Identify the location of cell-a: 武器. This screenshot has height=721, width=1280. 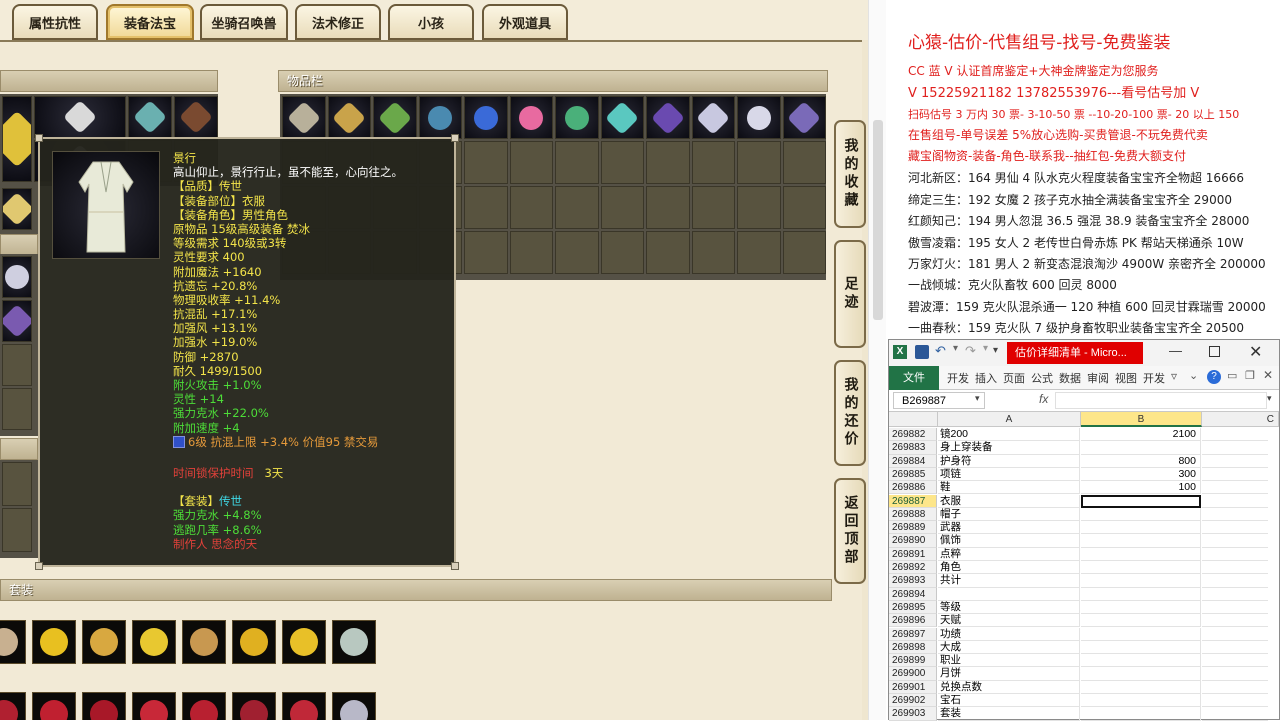
(1009, 528).